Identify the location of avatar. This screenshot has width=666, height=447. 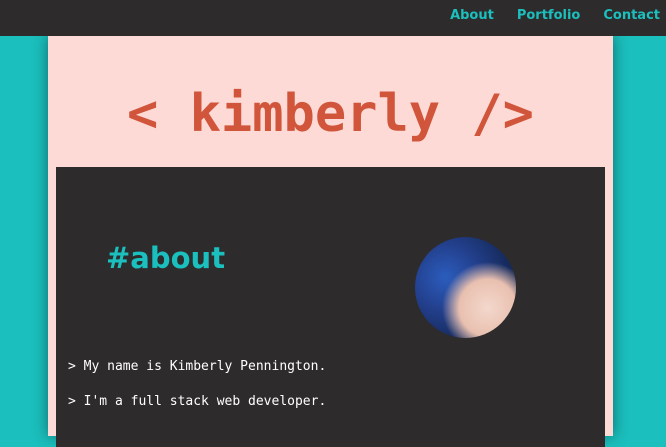
(465, 287).